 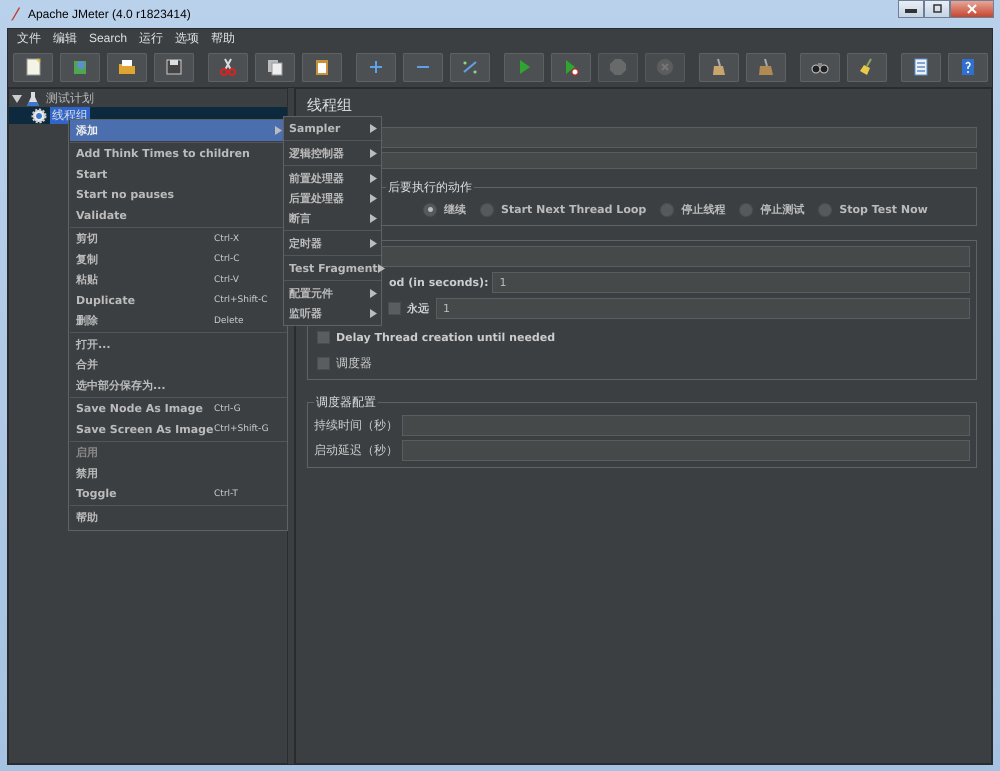 What do you see at coordinates (330, 105) in the screenshot?
I see `panel-title: 线程组` at bounding box center [330, 105].